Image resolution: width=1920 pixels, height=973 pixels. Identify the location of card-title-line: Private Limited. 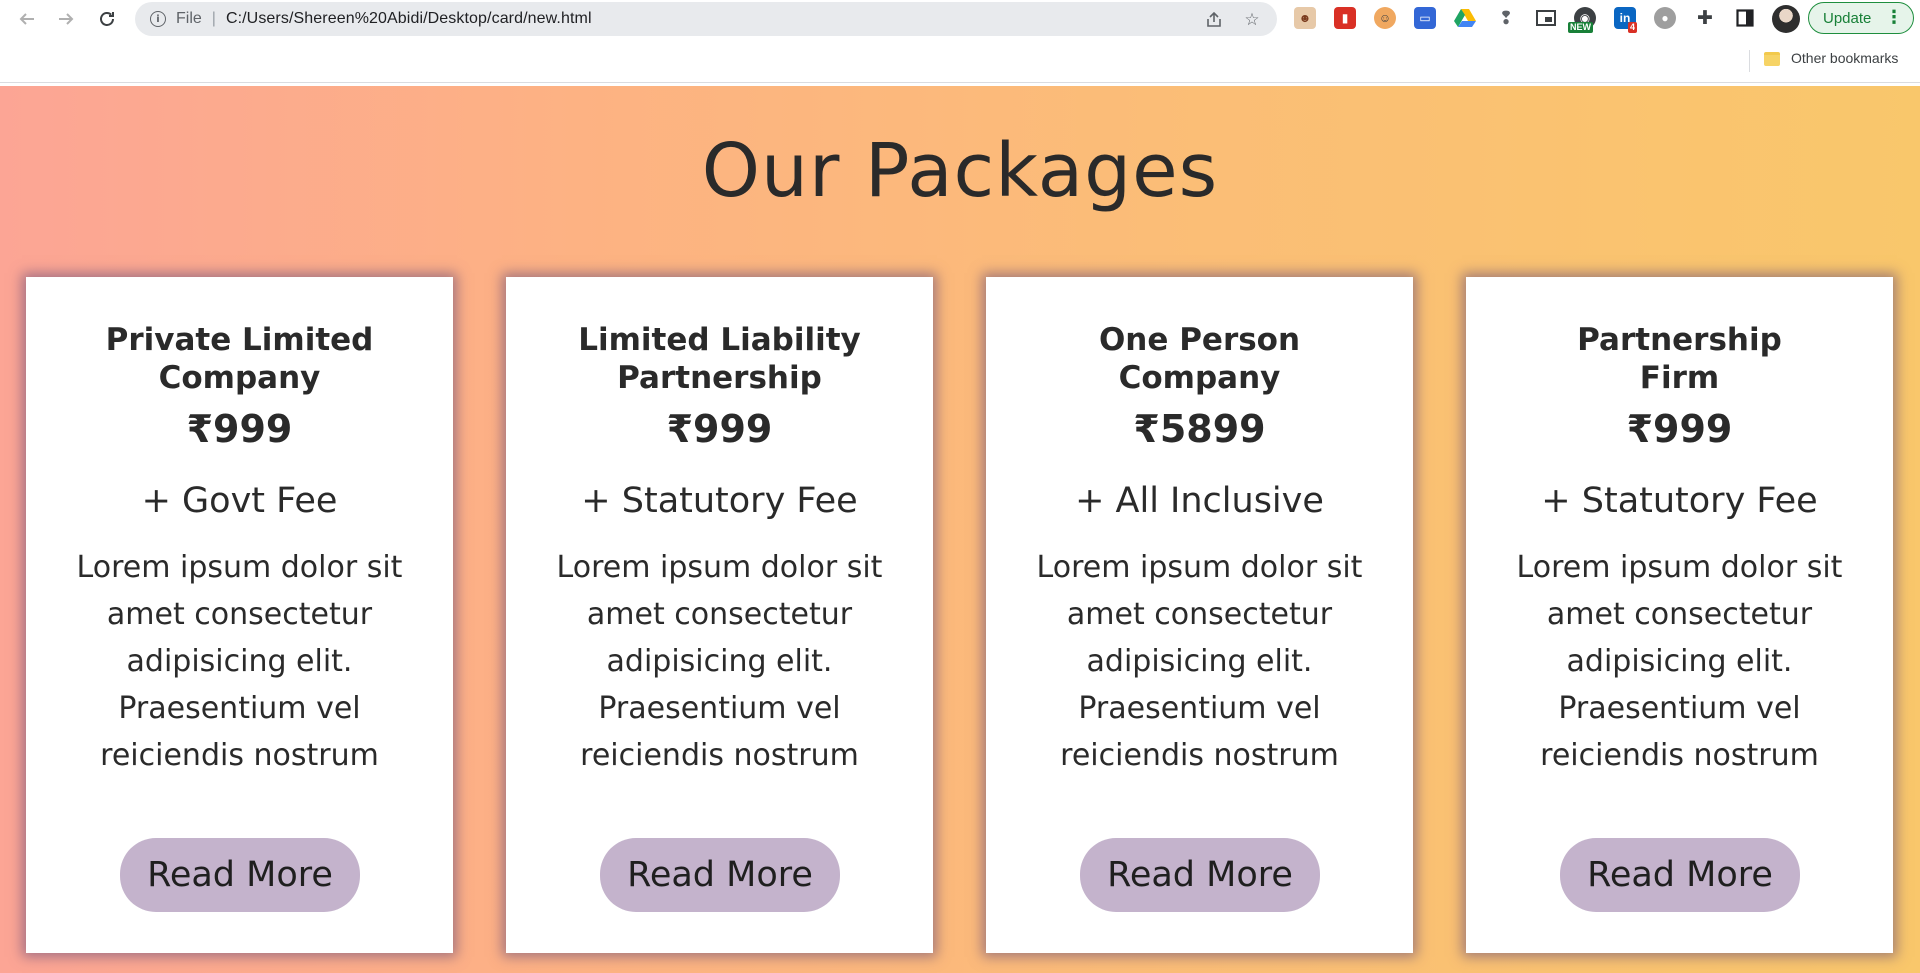
(239, 340).